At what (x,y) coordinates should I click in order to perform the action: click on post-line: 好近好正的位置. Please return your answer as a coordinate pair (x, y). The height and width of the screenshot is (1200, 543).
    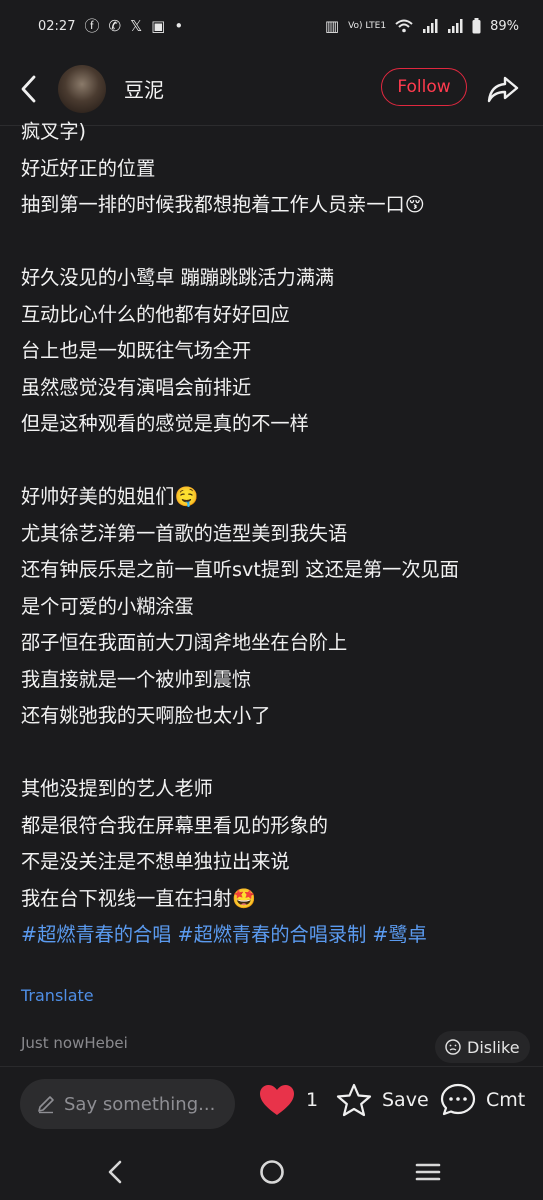
    Looking at the image, I should click on (88, 168).